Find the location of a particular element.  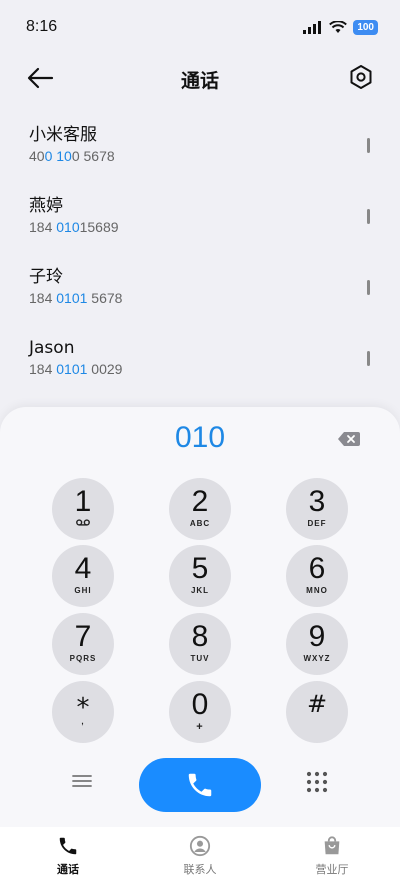

signal-icon is located at coordinates (312, 27).